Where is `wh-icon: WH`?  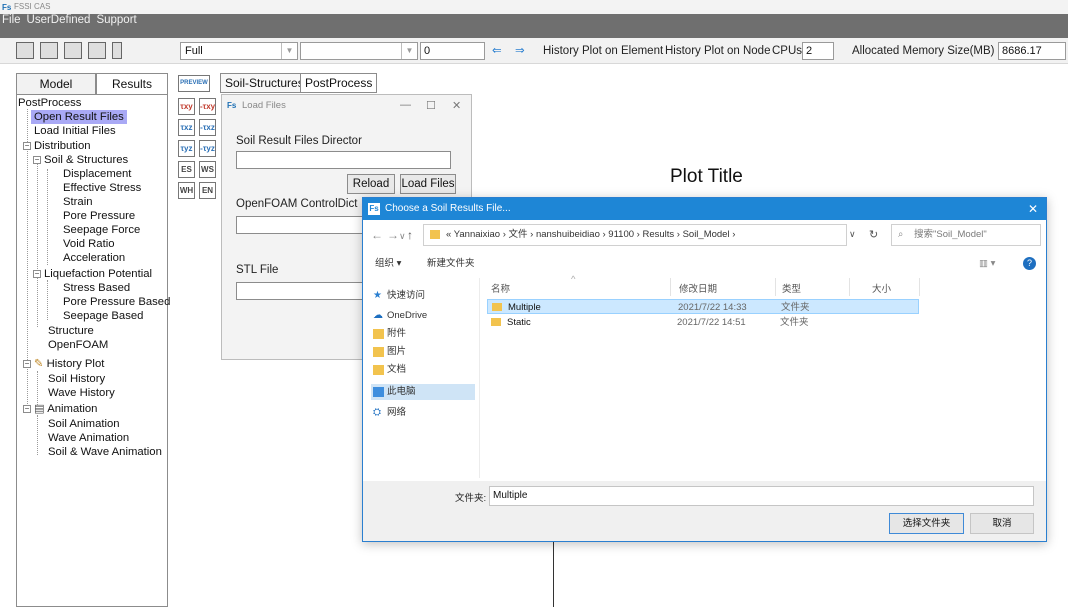
wh-icon: WH is located at coordinates (186, 190).